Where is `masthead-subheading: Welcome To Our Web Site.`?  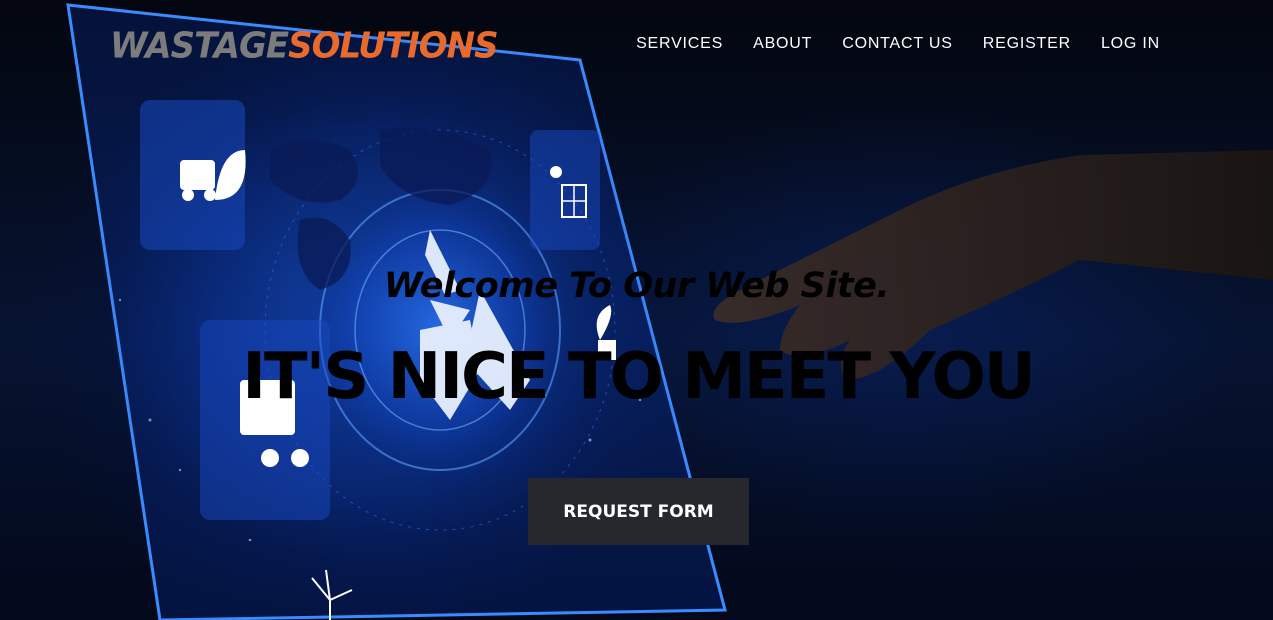
masthead-subheading: Welcome To Our Web Site. is located at coordinates (636, 286).